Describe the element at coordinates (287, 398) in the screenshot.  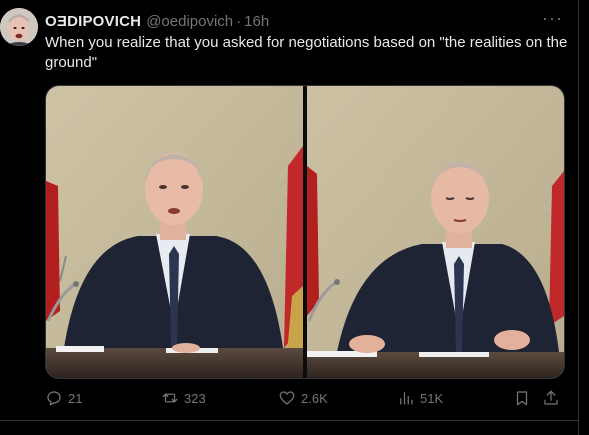
I see `like-icon` at that location.